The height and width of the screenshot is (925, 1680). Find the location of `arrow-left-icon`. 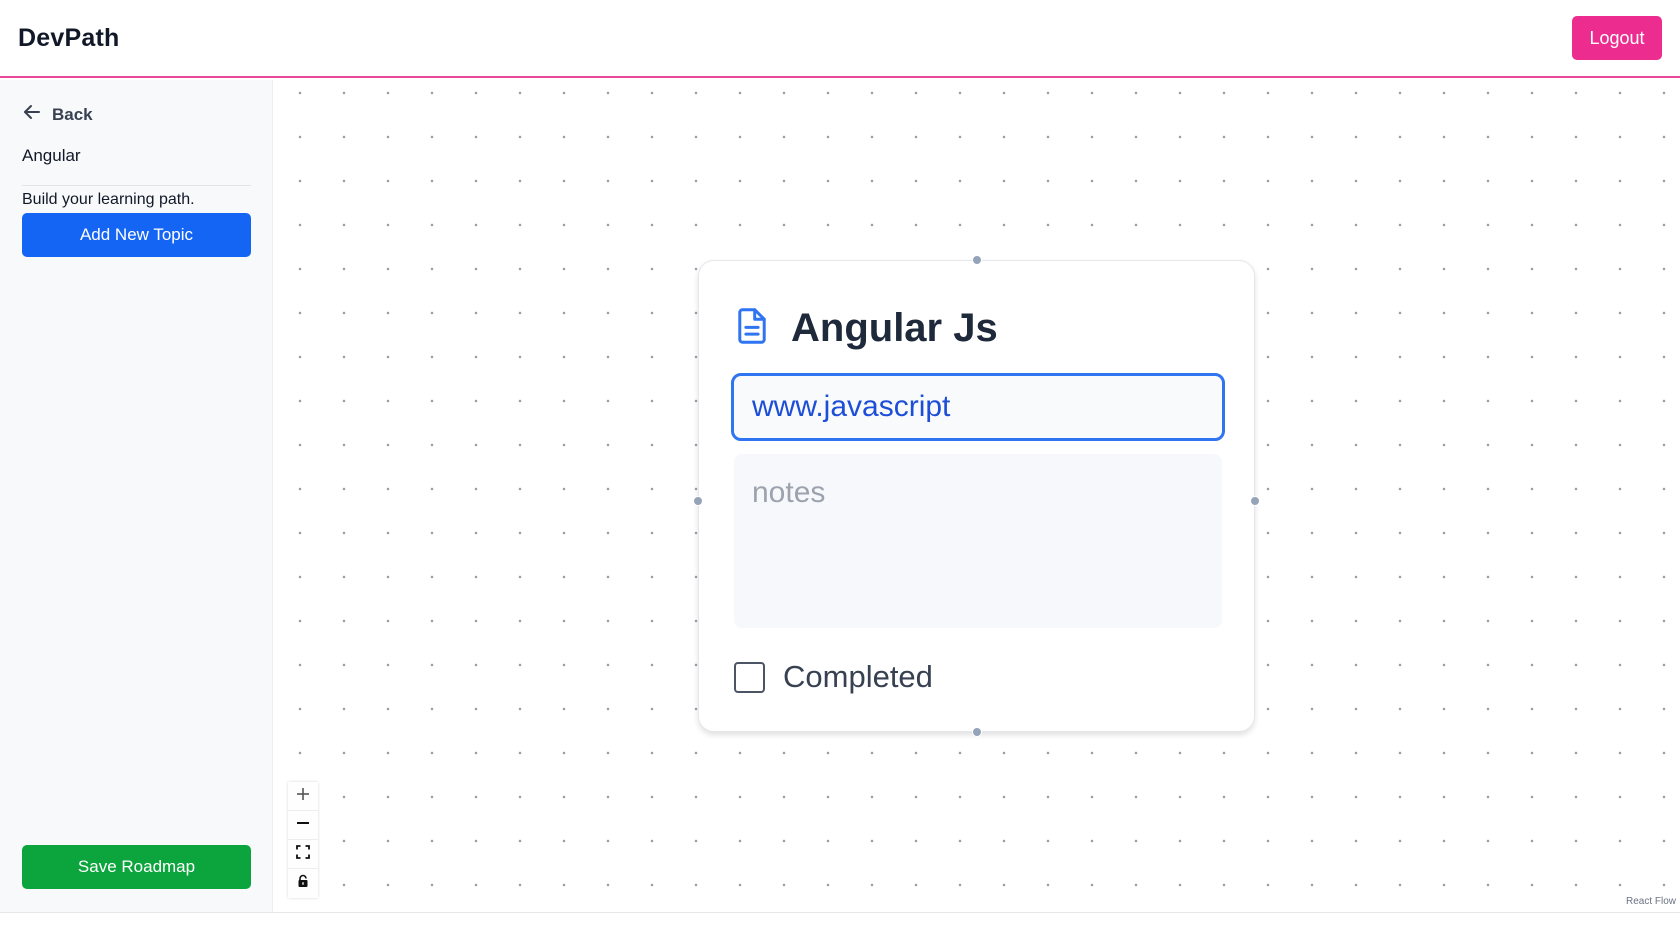

arrow-left-icon is located at coordinates (32, 114).